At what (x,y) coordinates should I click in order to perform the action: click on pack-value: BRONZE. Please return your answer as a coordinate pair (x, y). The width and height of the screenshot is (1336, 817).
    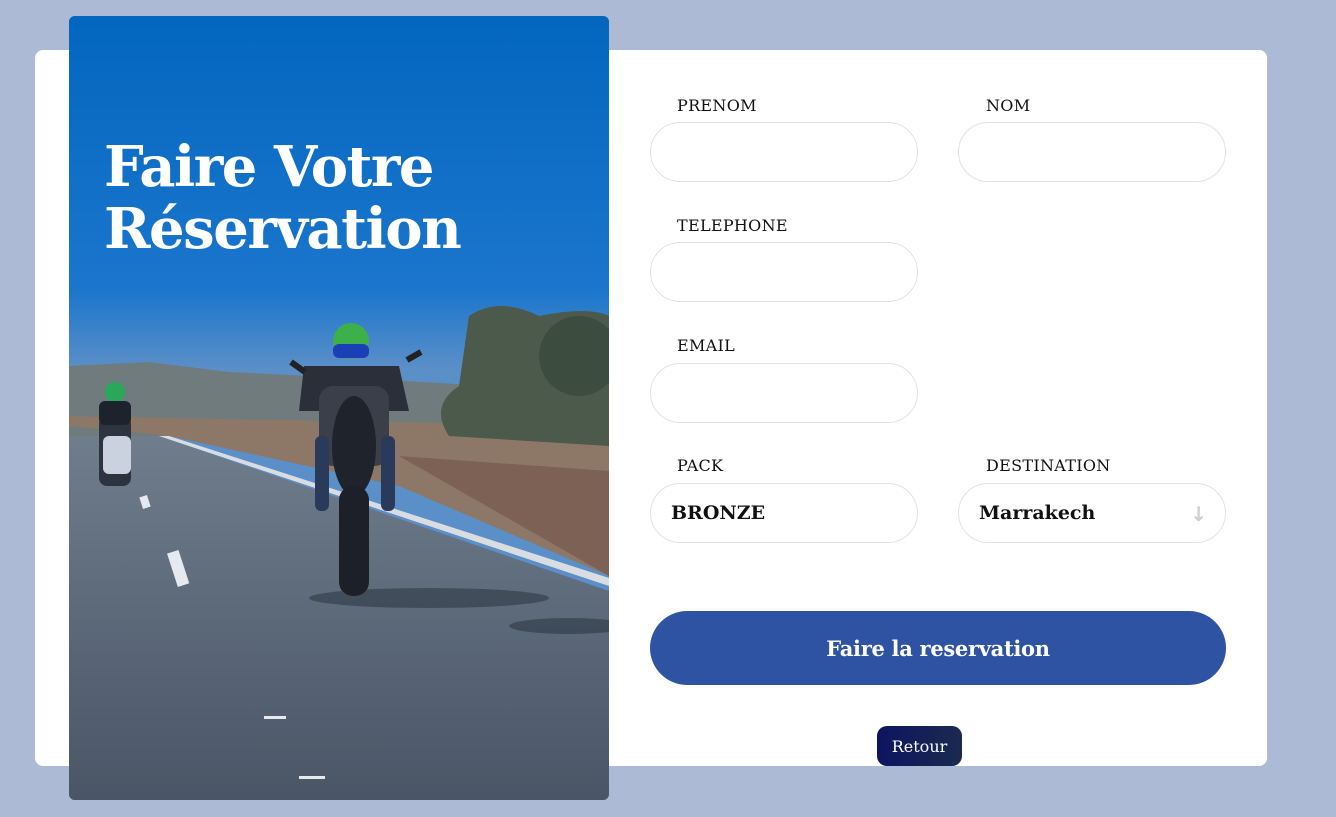
    Looking at the image, I should click on (718, 513).